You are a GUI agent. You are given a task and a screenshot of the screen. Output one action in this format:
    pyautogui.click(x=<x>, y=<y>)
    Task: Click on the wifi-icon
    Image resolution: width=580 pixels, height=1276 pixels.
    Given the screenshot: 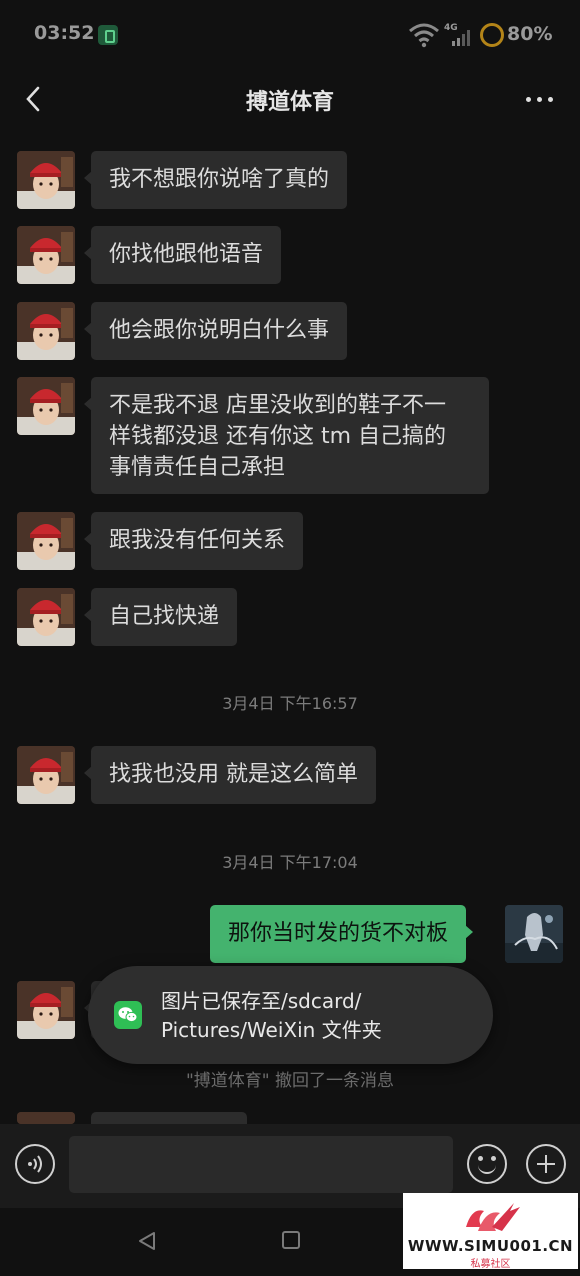 What is the action you would take?
    pyautogui.click(x=424, y=35)
    